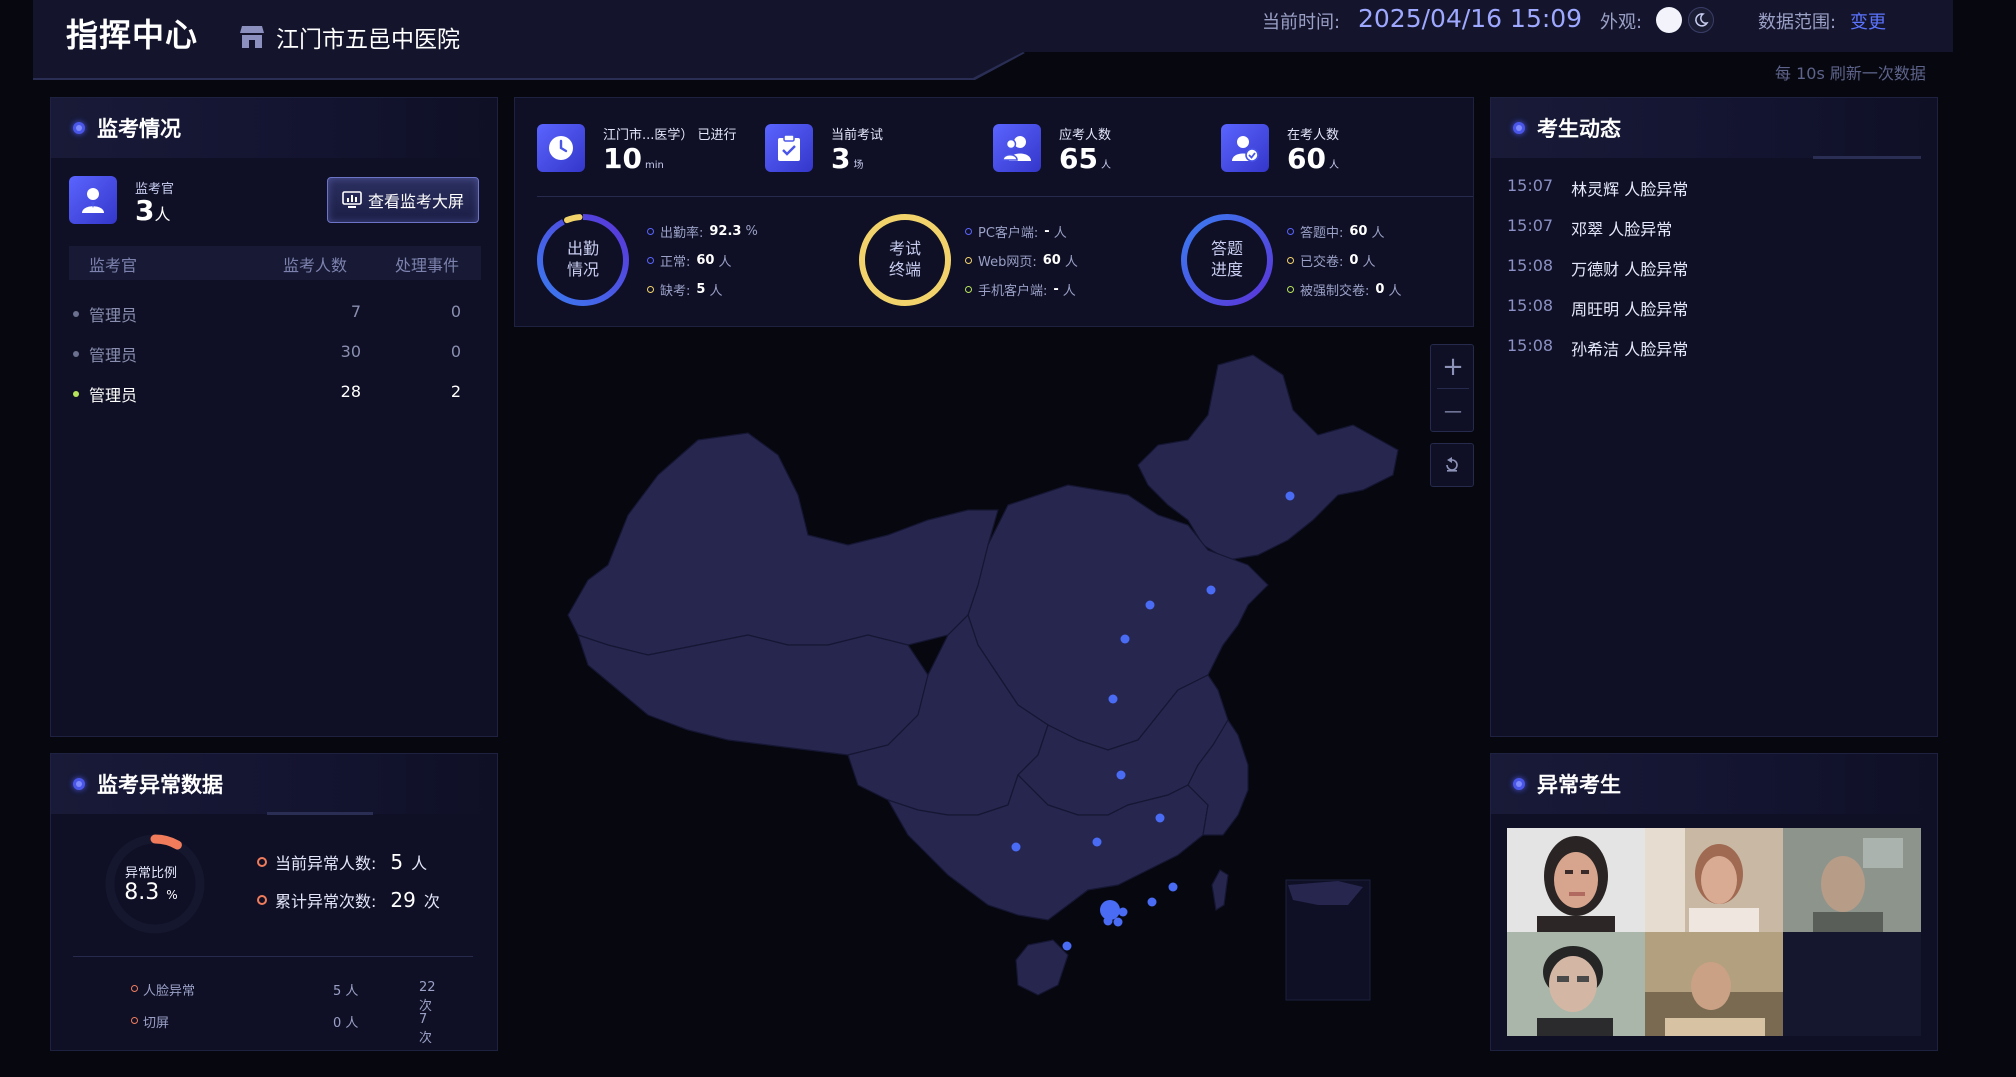  Describe the element at coordinates (160, 785) in the screenshot. I see `panel-title: 监考异常数据` at that location.